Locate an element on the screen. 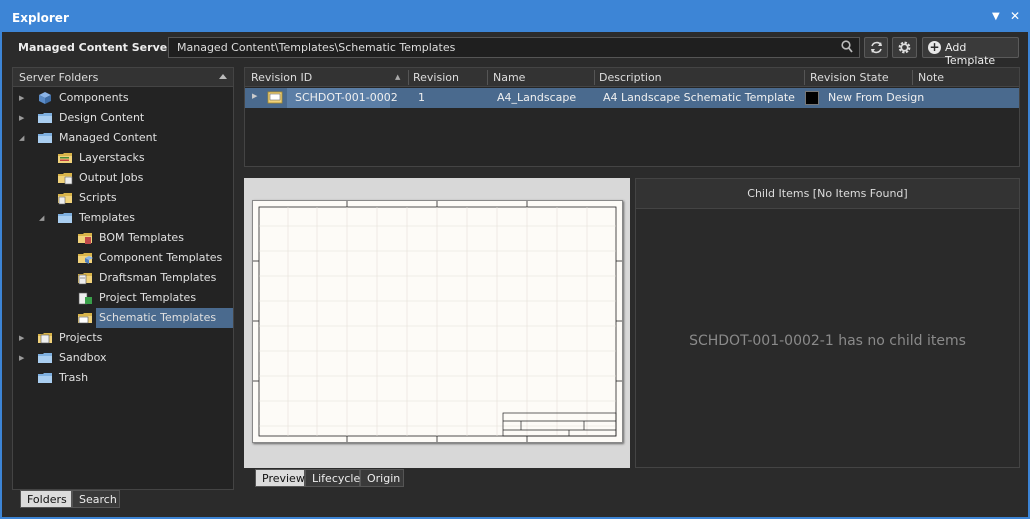 This screenshot has width=1030, height=519. tree-item-label: Sandbox is located at coordinates (83, 357).